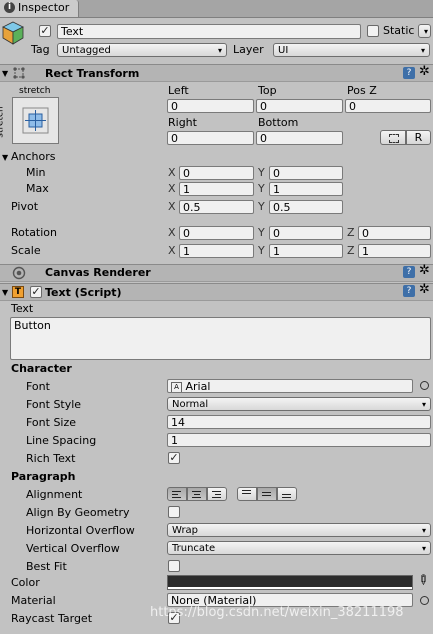 The image size is (433, 634). I want to click on blueprint-icon, so click(394, 138).